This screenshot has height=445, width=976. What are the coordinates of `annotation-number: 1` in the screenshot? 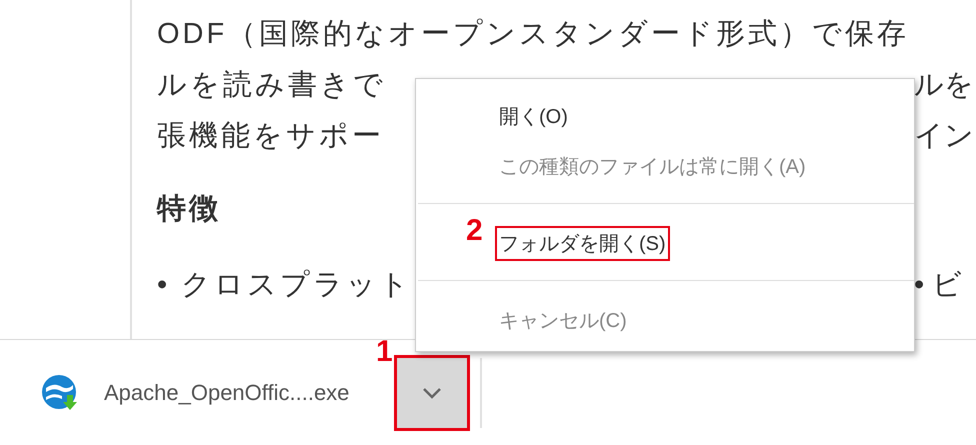 It's located at (384, 351).